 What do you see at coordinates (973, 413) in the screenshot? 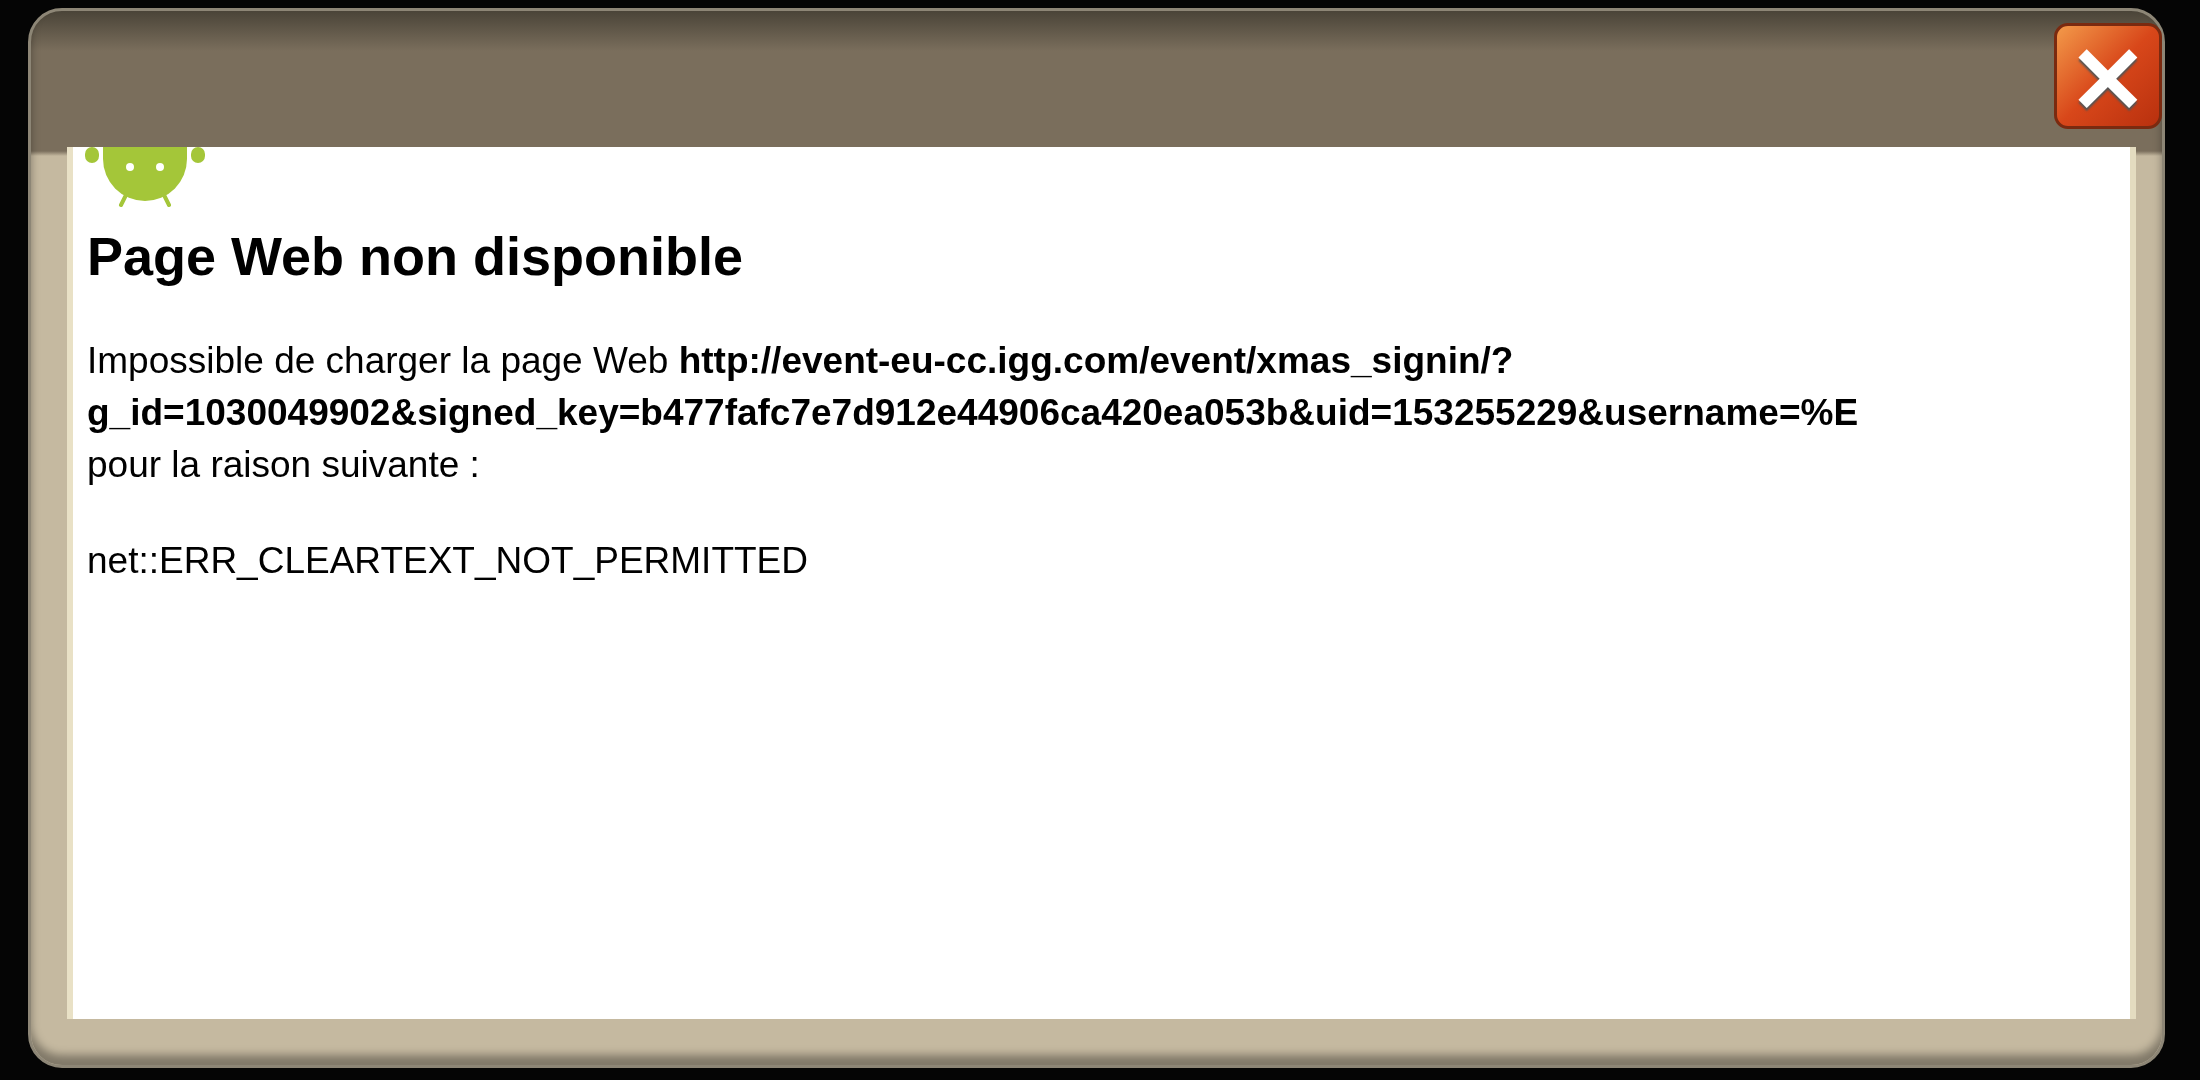
I see `error-message: Impossible de charger la page Web http://event-eu-cc.igg.com/event/xmas_signin/? g_id=1030049902&signed_key=b477fafc7e7d912e44906ca420ea053b&uid=153255229&username=%E pour la raison suivante :` at bounding box center [973, 413].